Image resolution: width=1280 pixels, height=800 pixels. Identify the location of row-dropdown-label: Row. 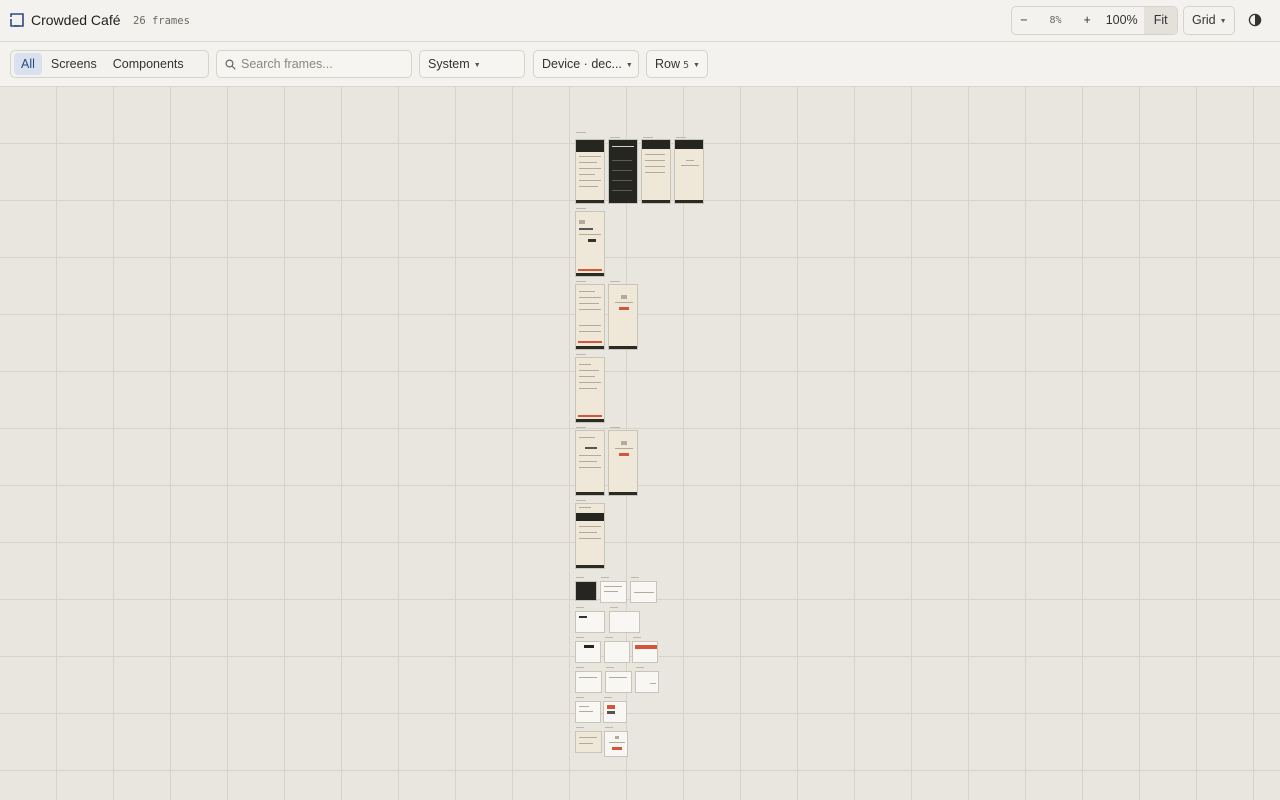
(668, 64).